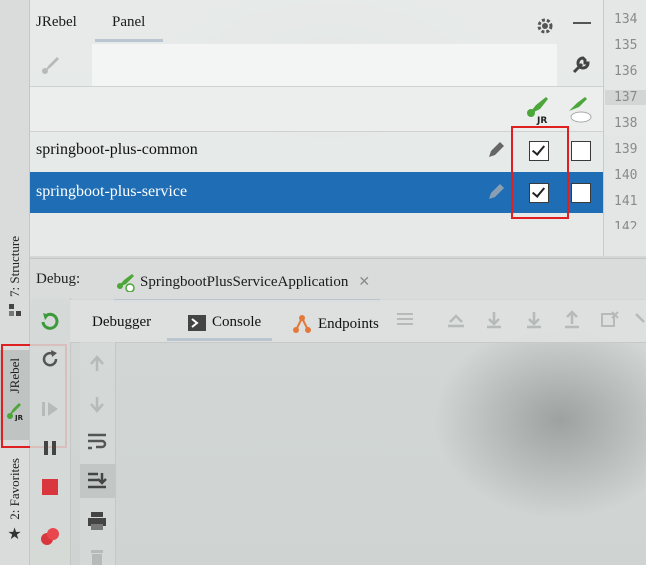  What do you see at coordinates (626, 19) in the screenshot?
I see `line-number: 134` at bounding box center [626, 19].